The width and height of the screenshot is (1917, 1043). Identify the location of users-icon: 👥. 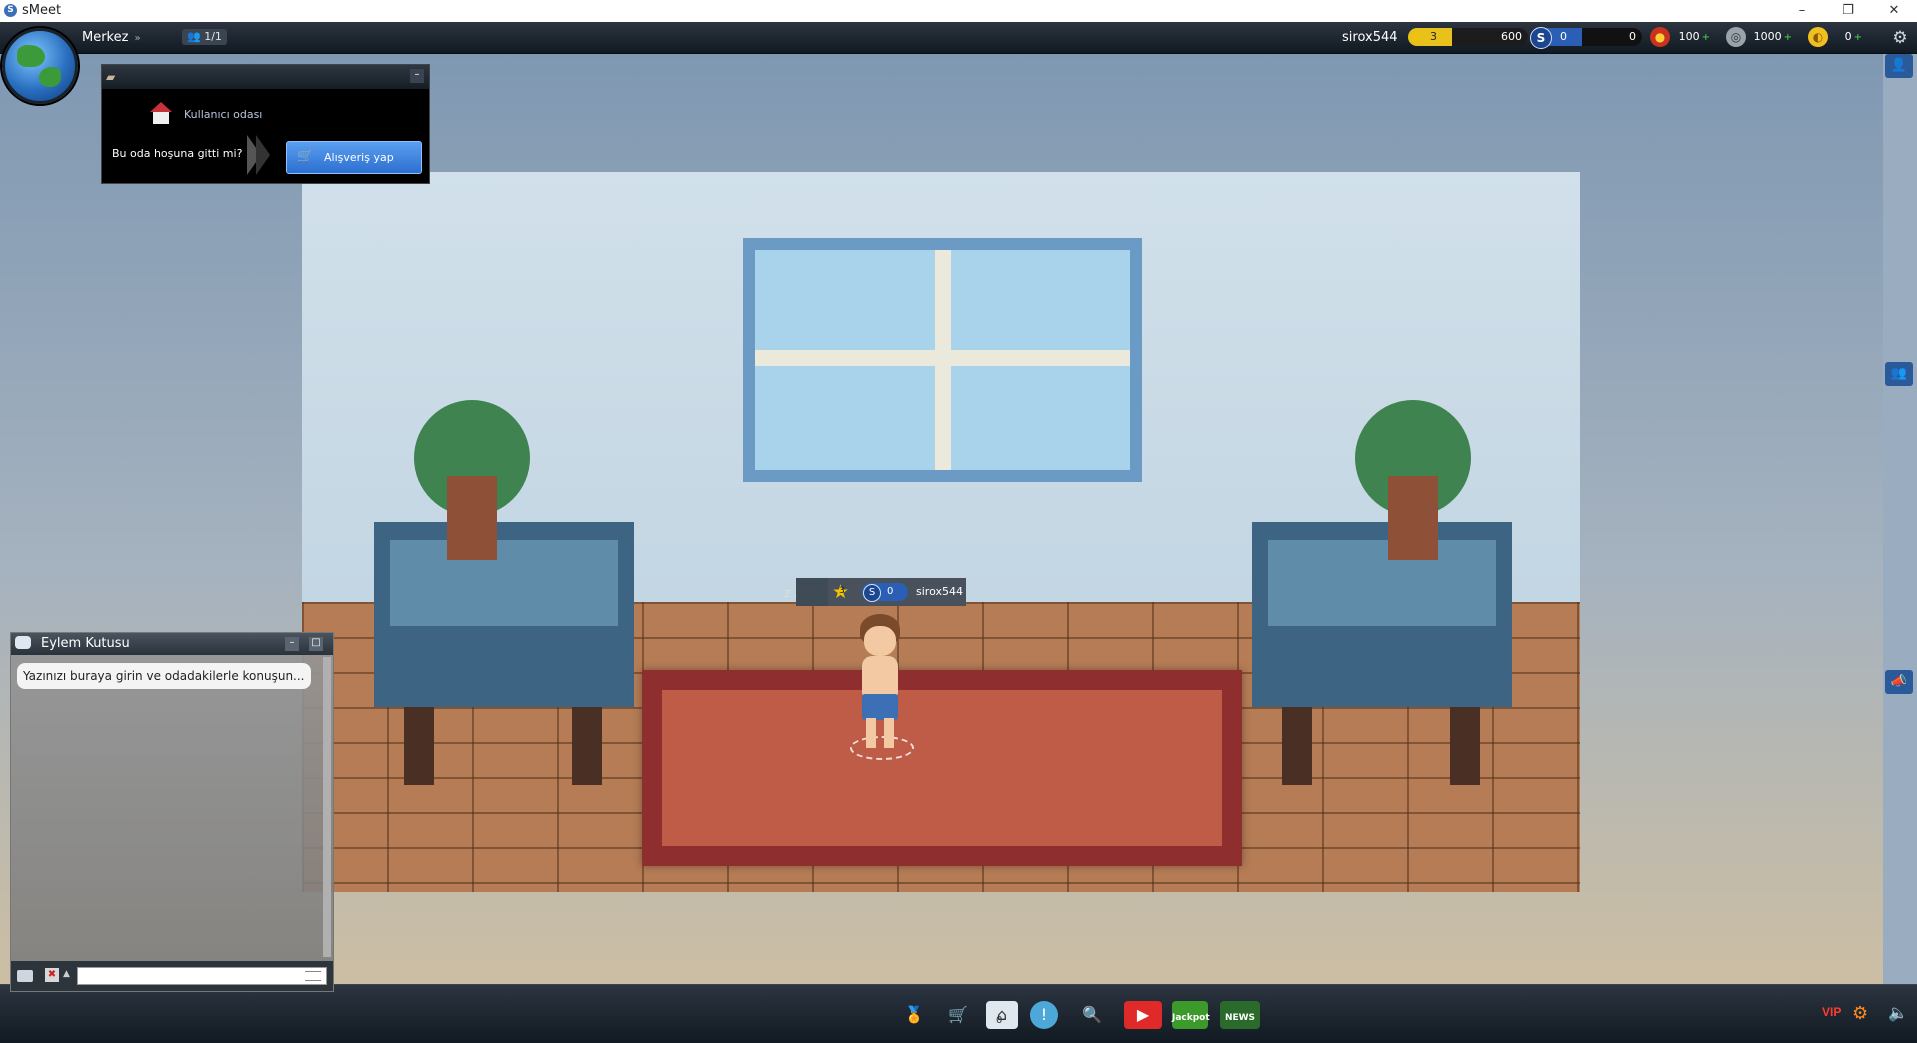
(194, 36).